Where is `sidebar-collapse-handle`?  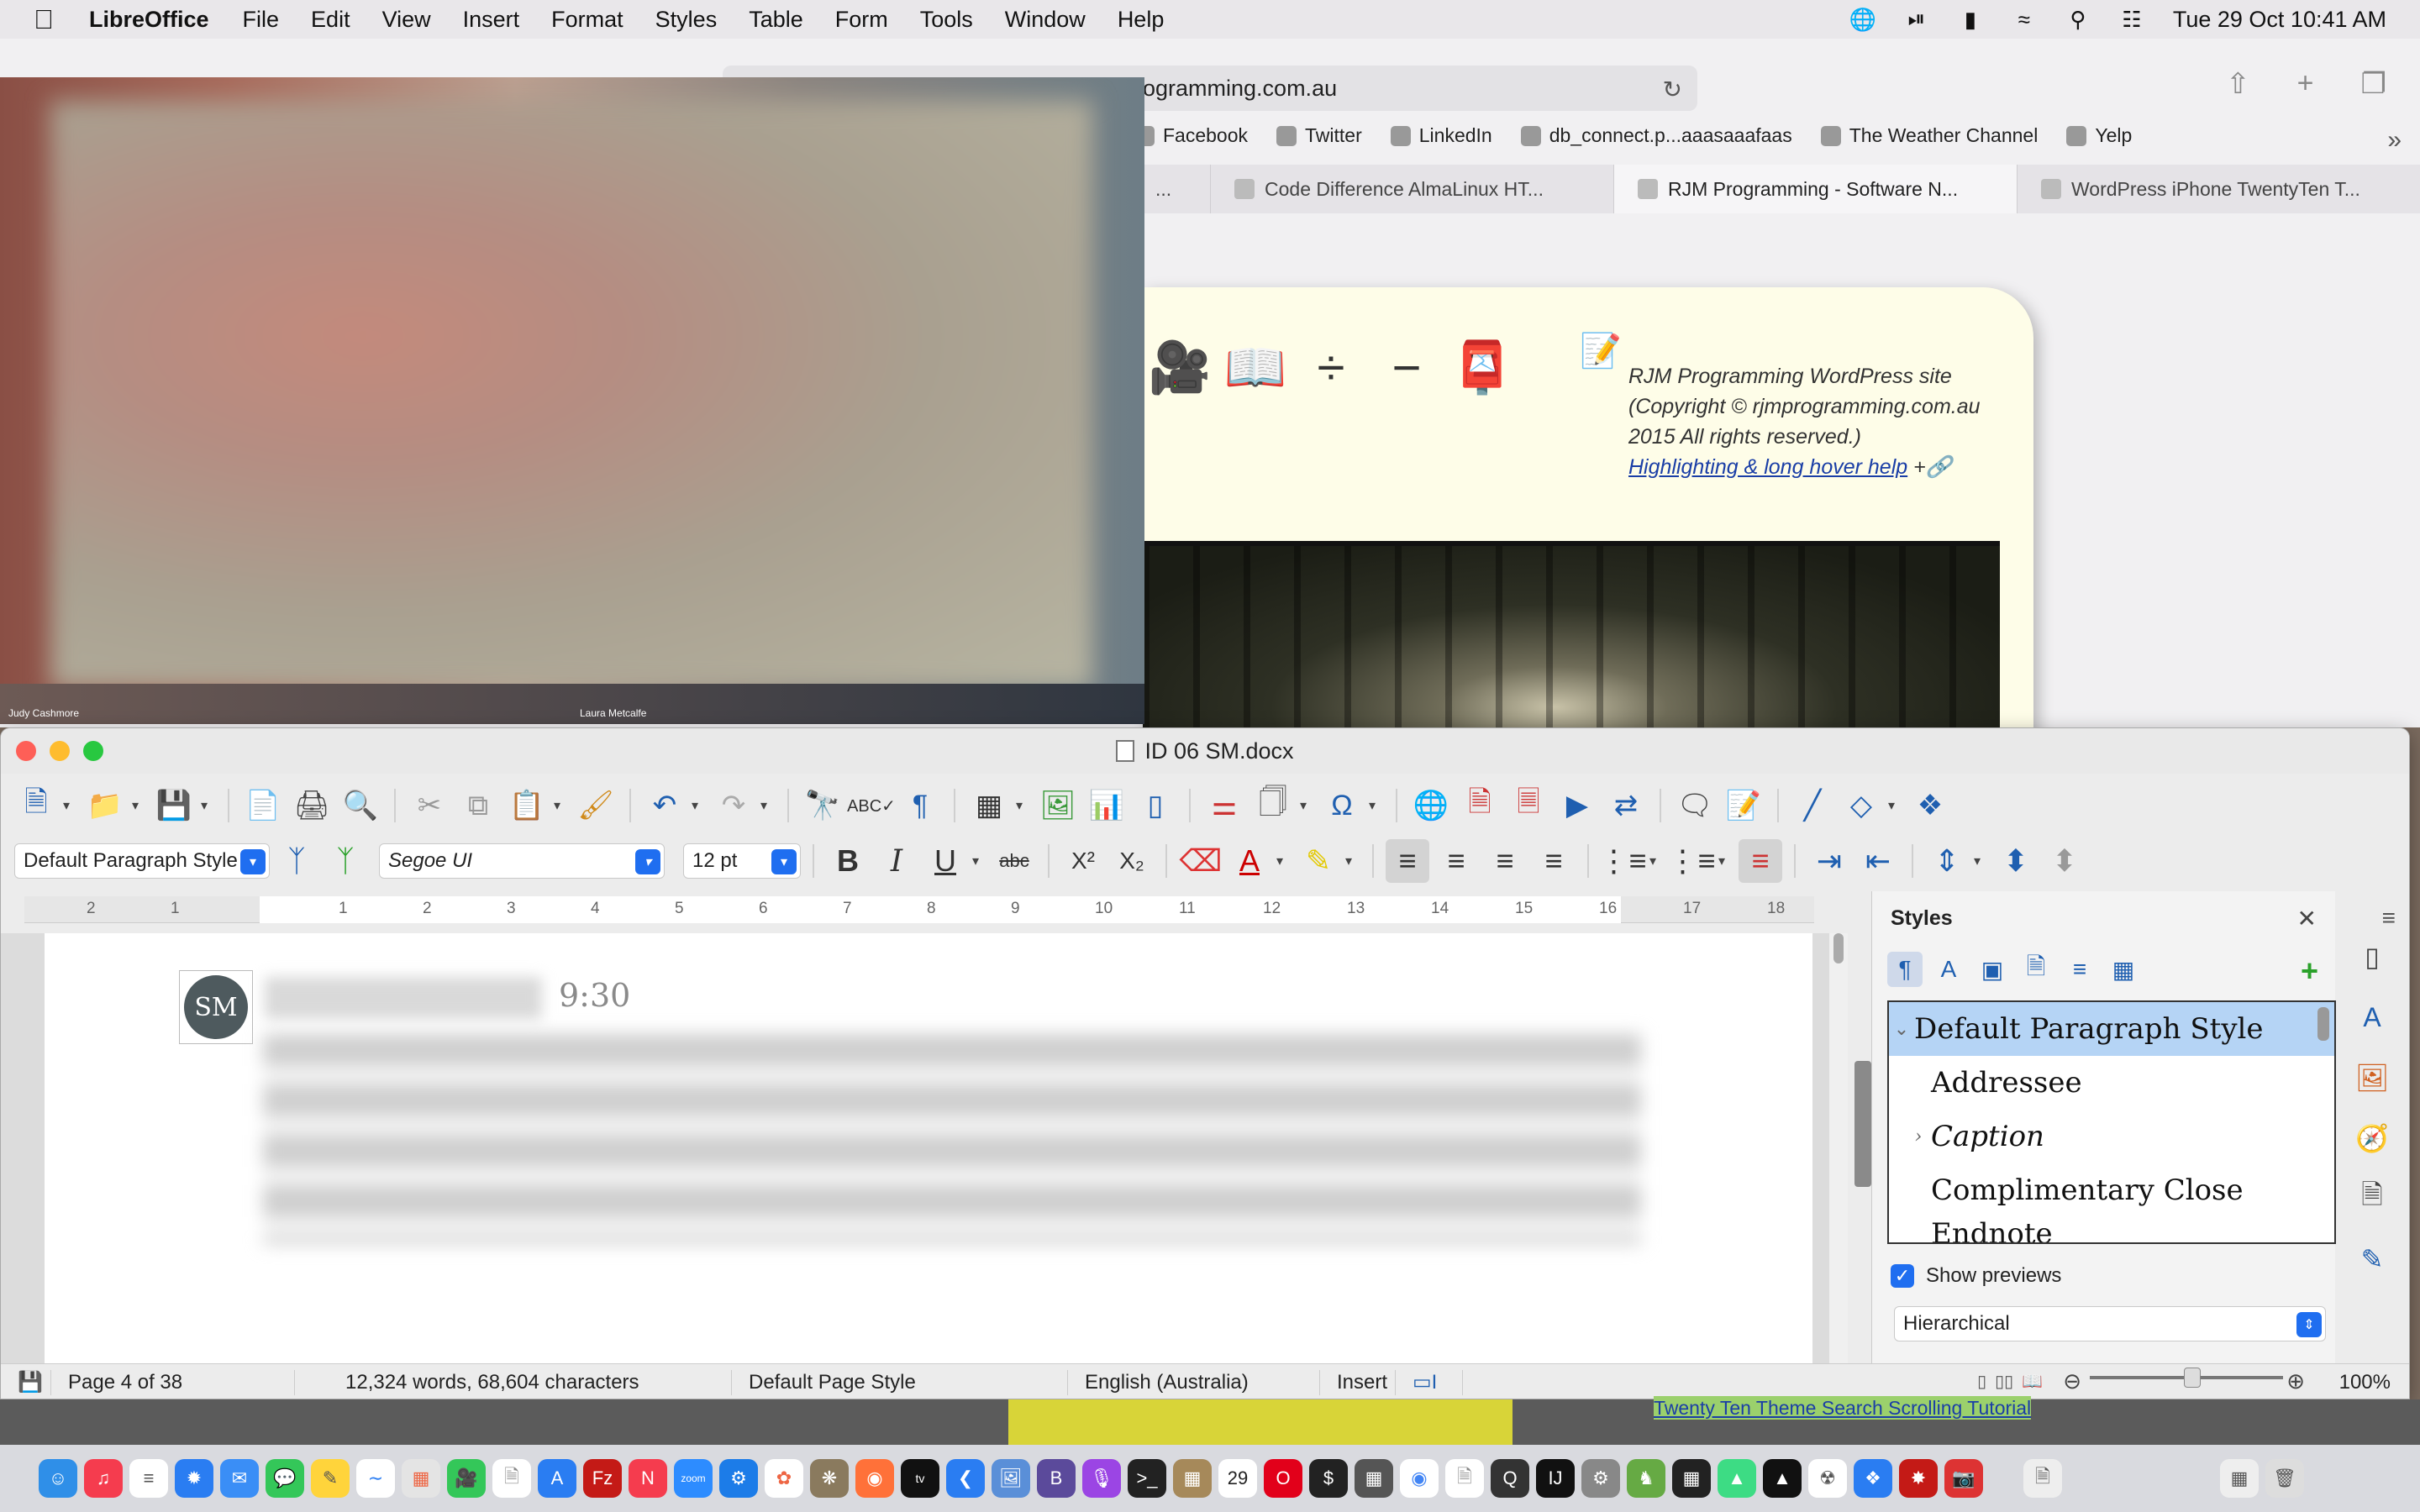 sidebar-collapse-handle is located at coordinates (1862, 1124).